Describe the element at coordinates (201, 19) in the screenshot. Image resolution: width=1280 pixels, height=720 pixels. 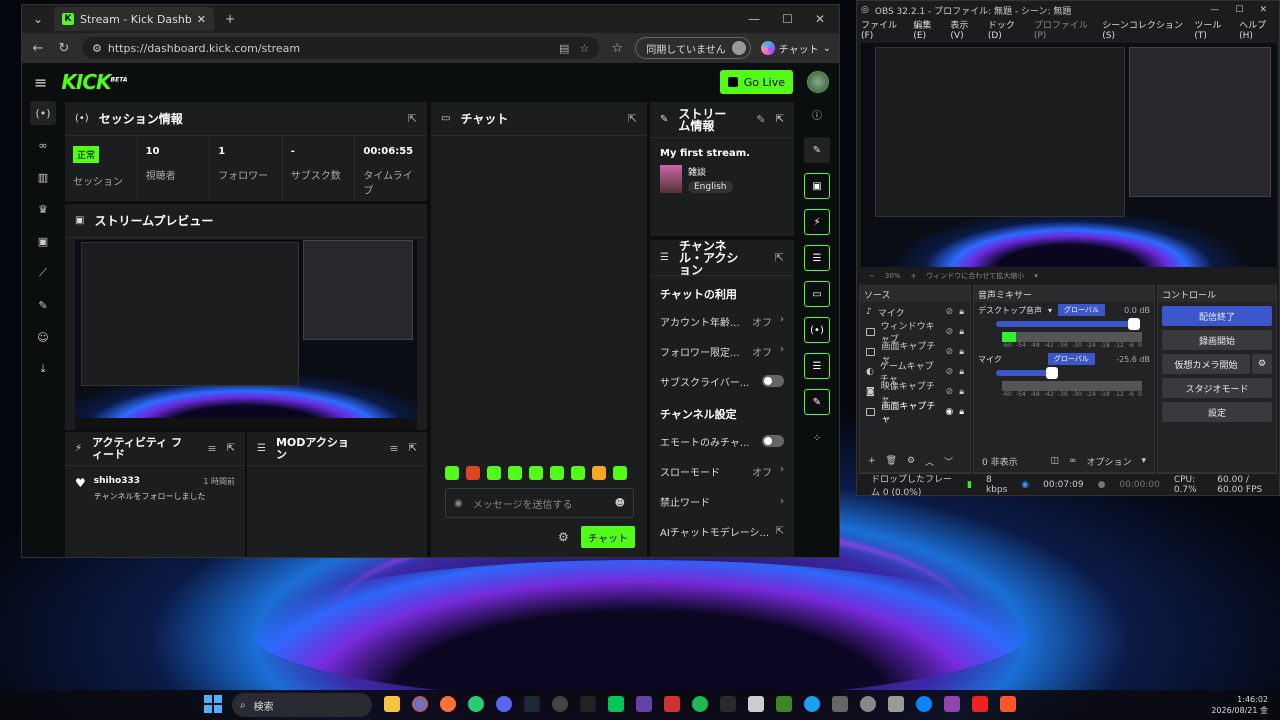
I see `close-tab-icon: ✕` at that location.